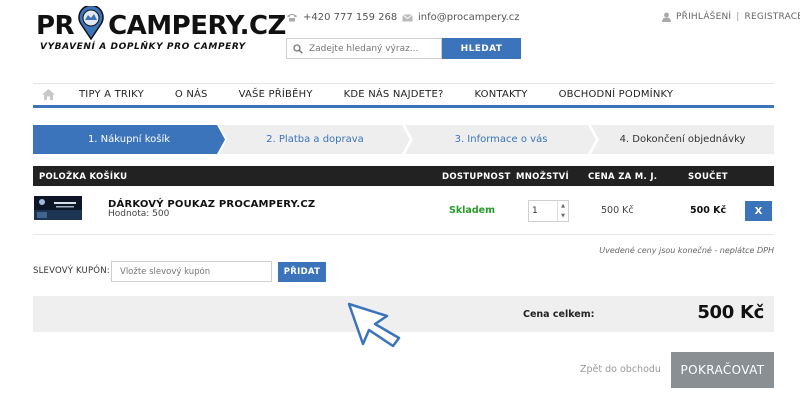 Image resolution: width=800 pixels, height=400 pixels. What do you see at coordinates (139, 214) in the screenshot?
I see `product-value: Hodnota: 500` at bounding box center [139, 214].